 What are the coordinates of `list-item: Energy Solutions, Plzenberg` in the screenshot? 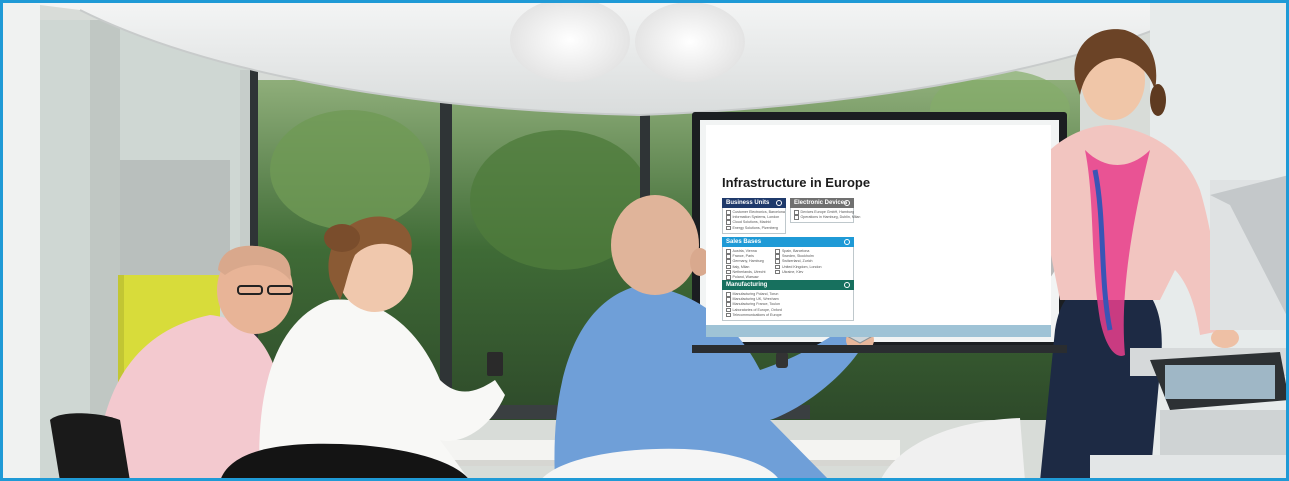 It's located at (754, 228).